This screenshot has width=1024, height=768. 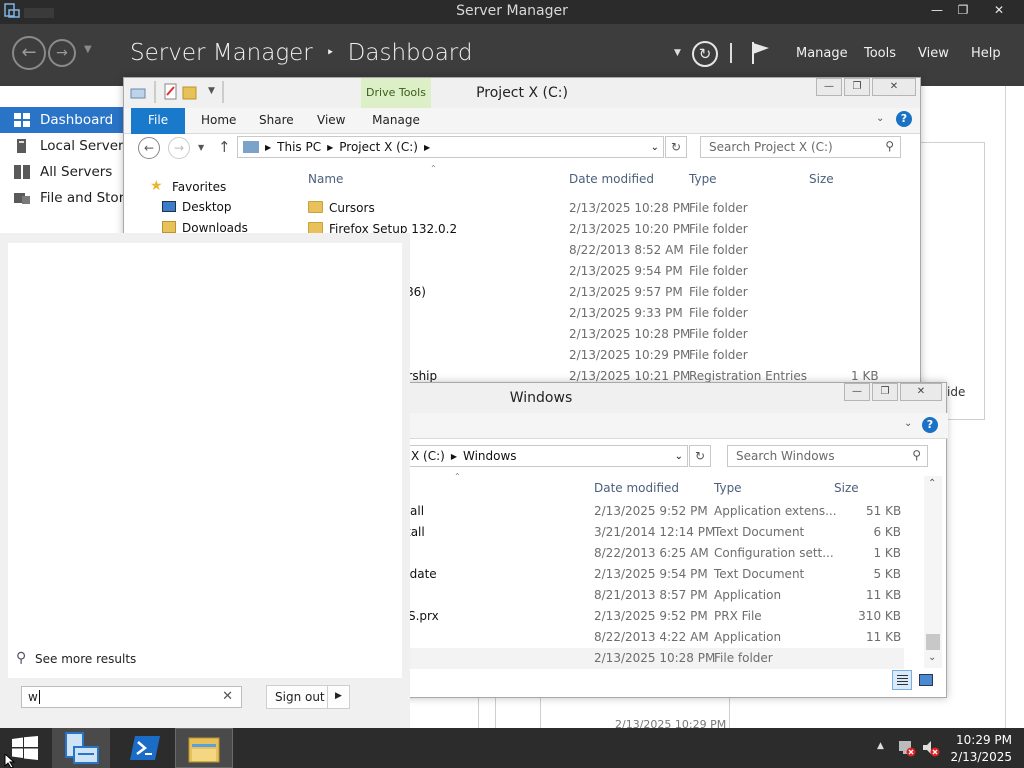 What do you see at coordinates (932, 483) in the screenshot?
I see `scroll-up-icon: ⌃` at bounding box center [932, 483].